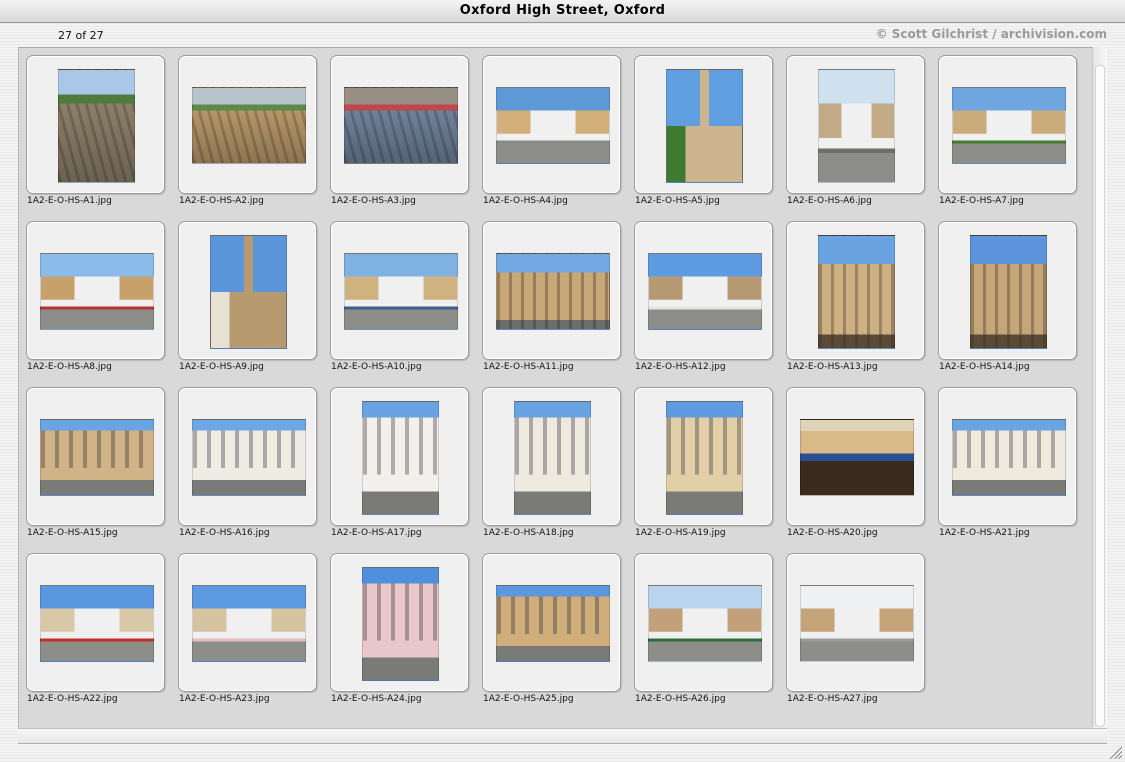 The height and width of the screenshot is (762, 1125). I want to click on thumbnail-item: 1A2-E-O-HS-A21.jpg, so click(1013, 469).